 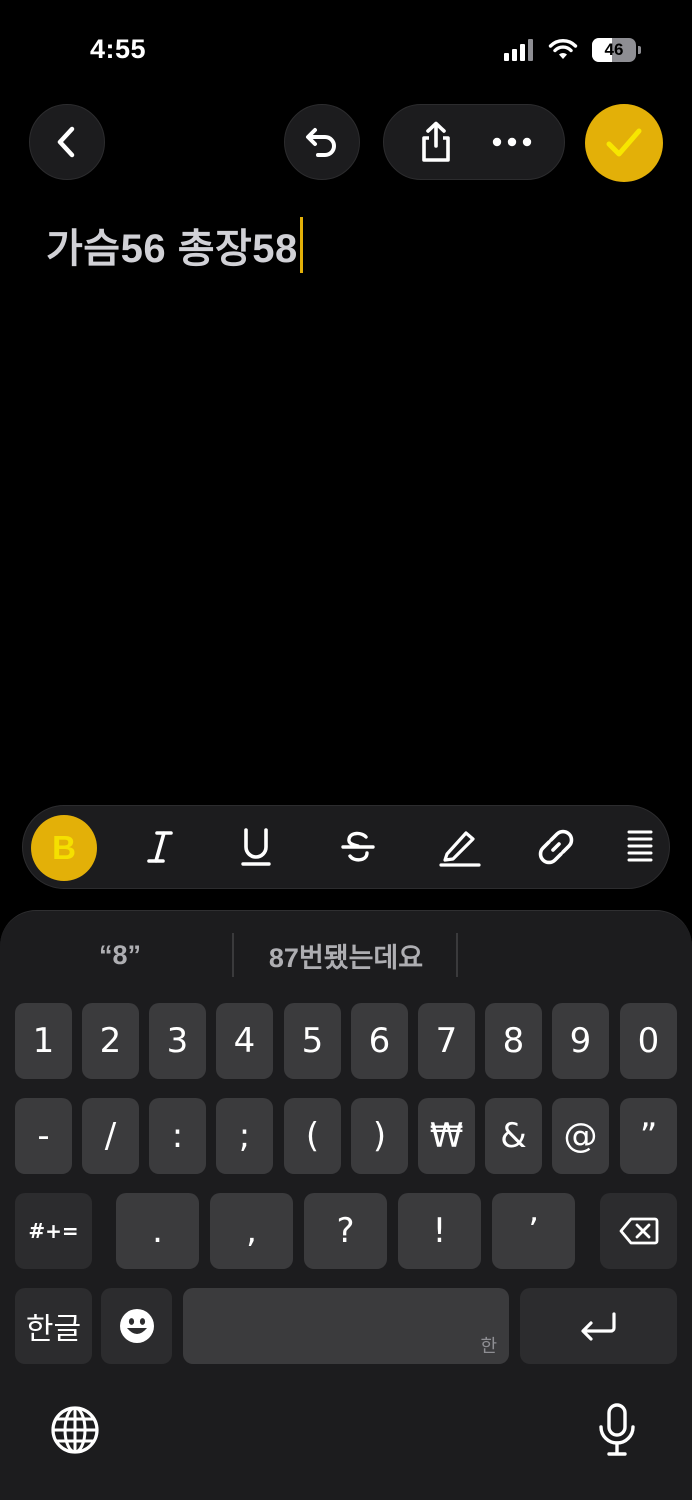 I want to click on return-key, so click(x=598, y=1326).